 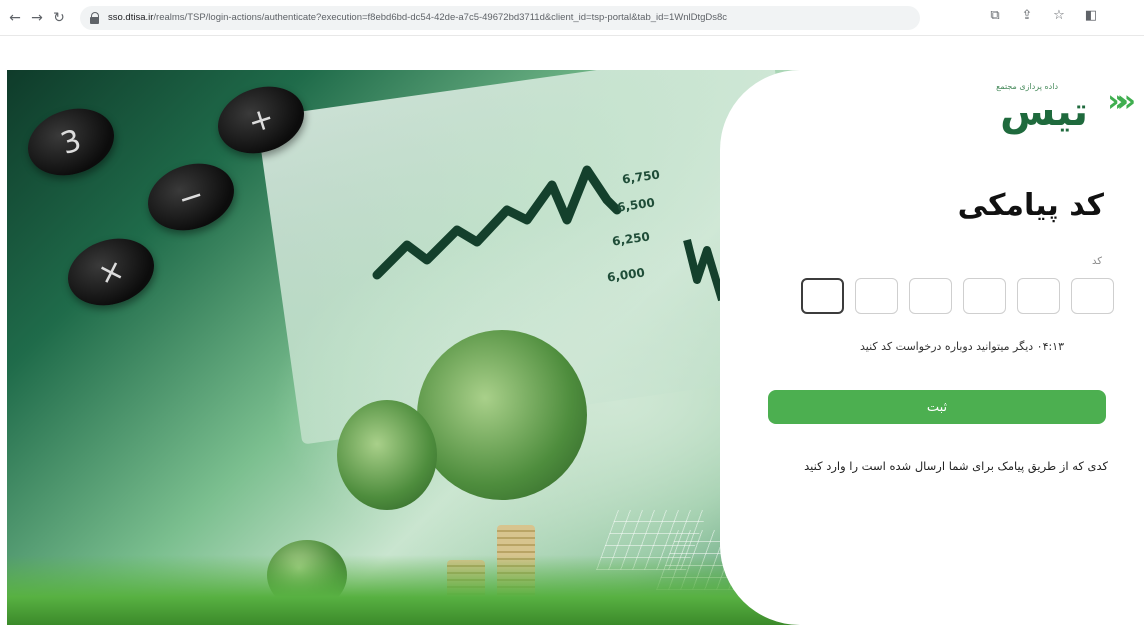 What do you see at coordinates (1096, 261) in the screenshot?
I see `code-label: کد` at bounding box center [1096, 261].